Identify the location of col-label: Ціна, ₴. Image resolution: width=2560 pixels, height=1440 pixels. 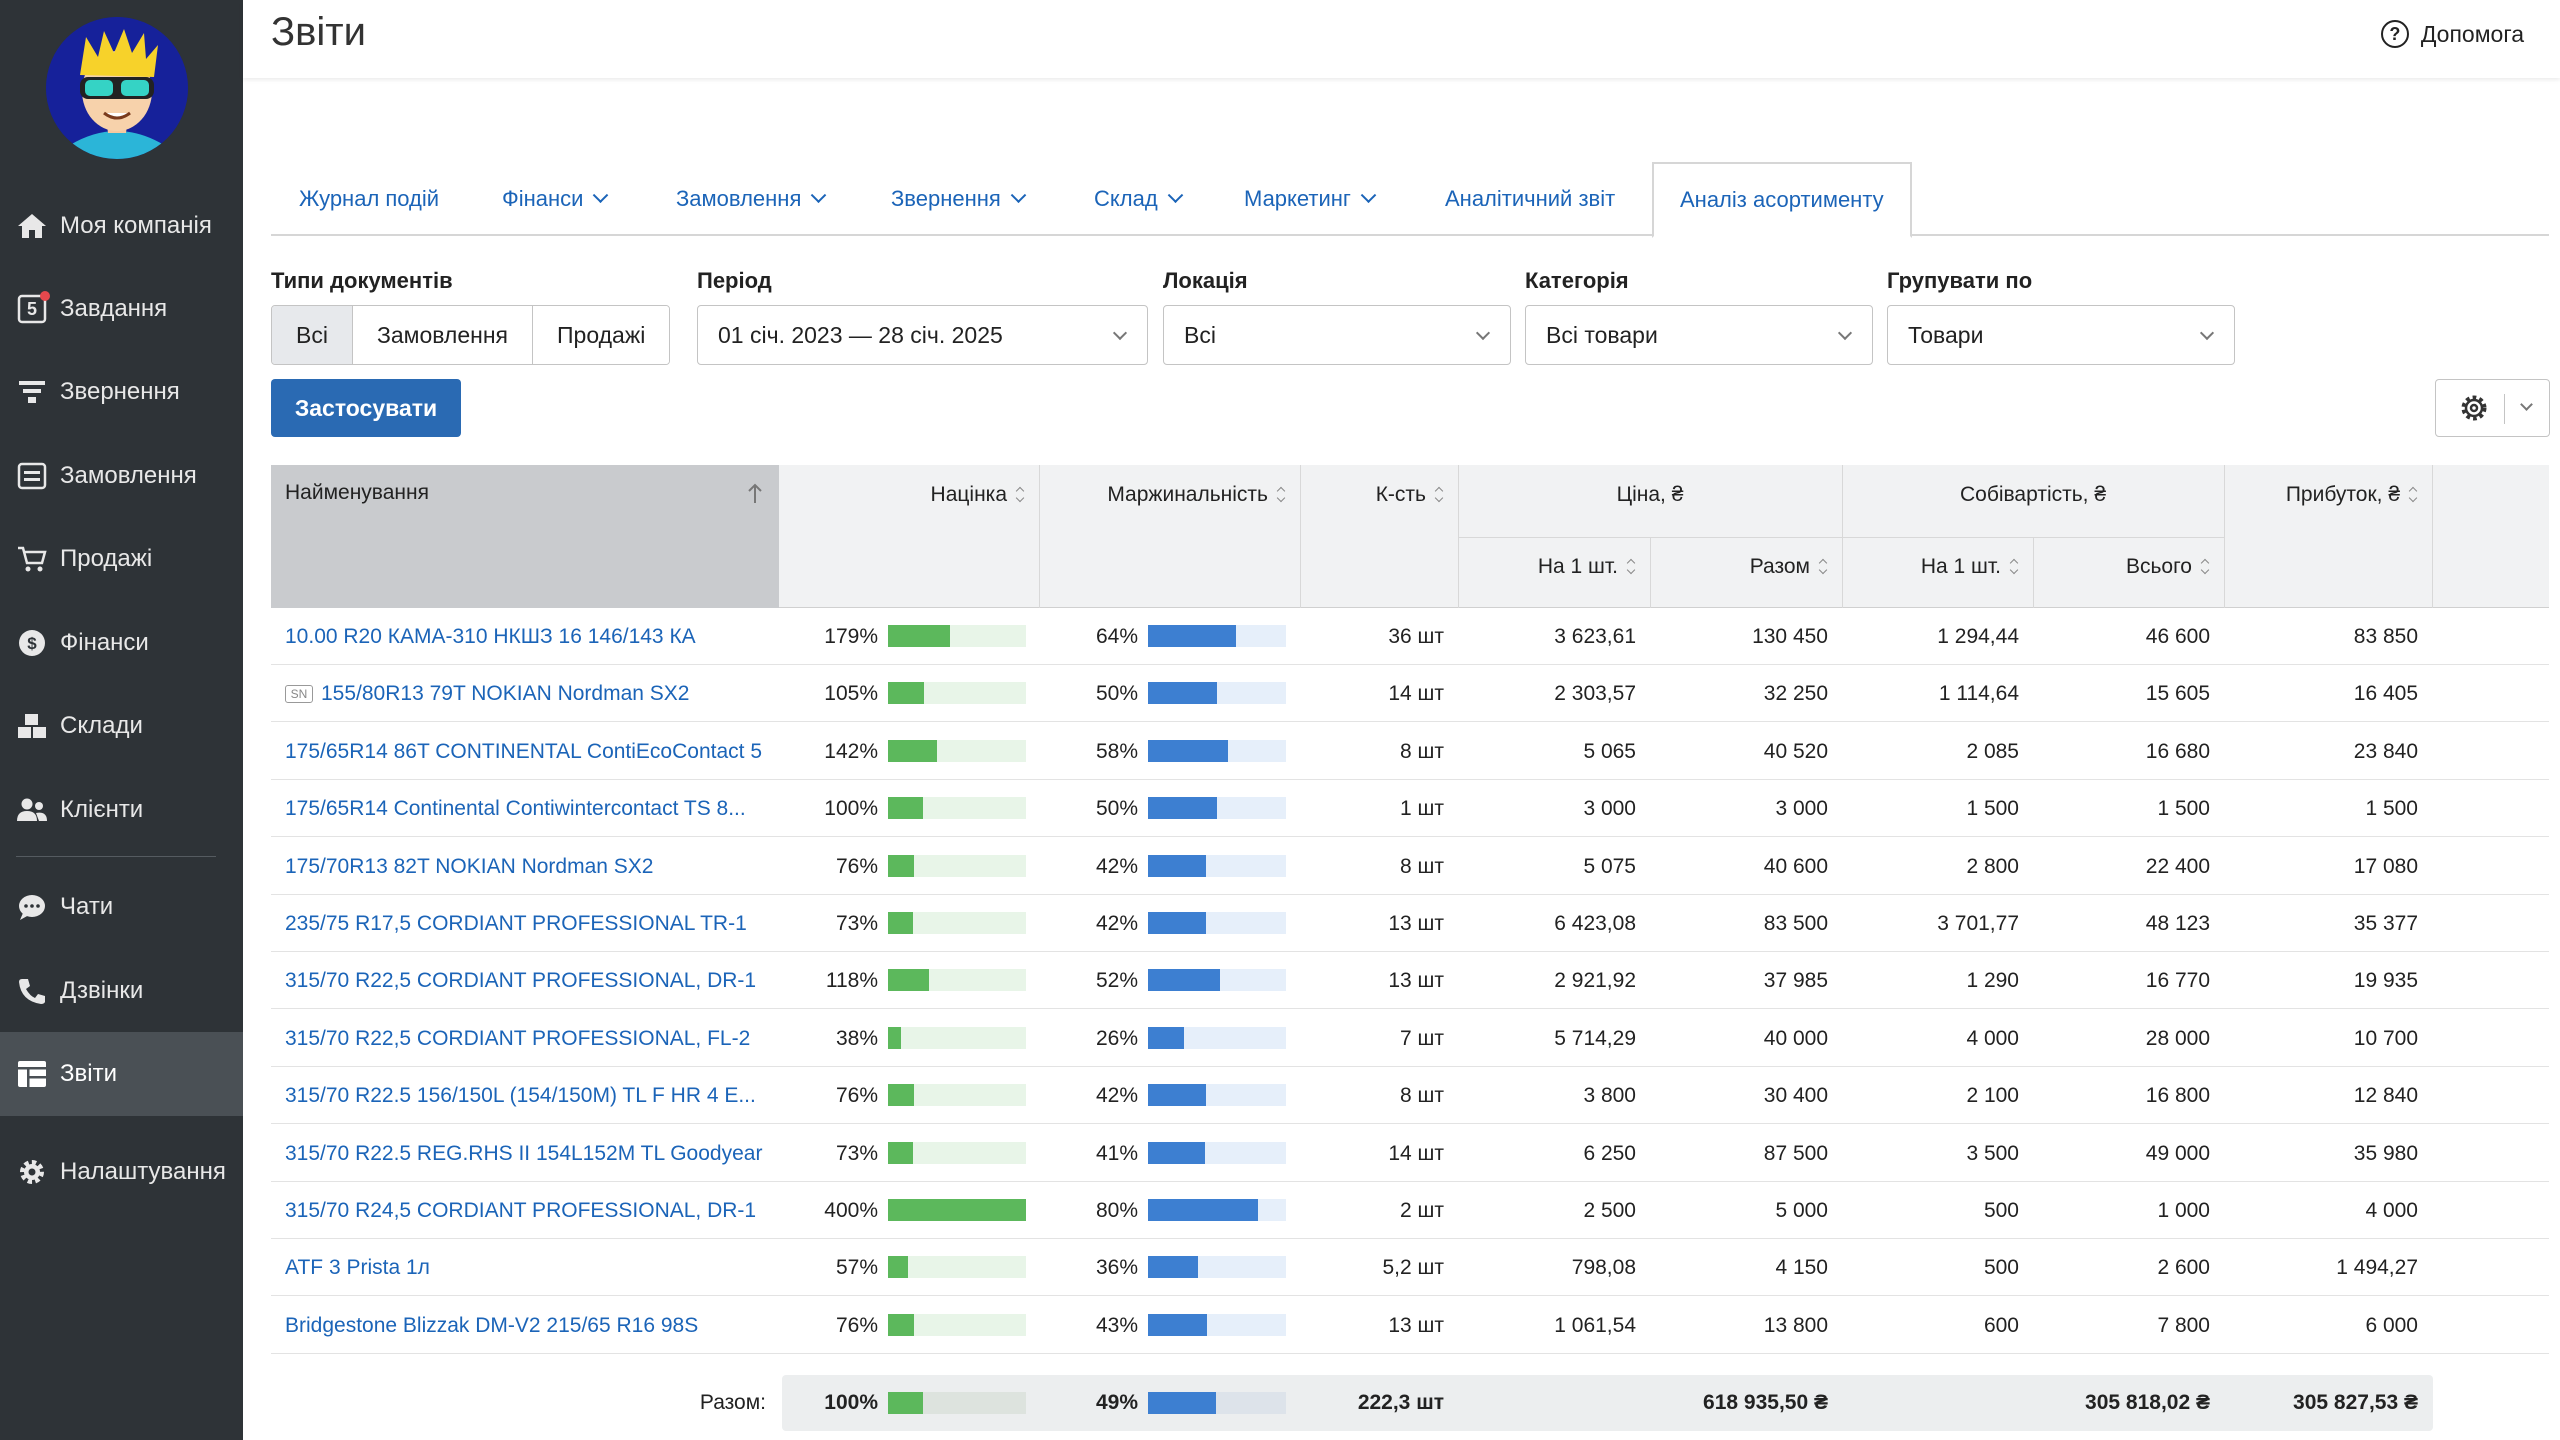
(1650, 494).